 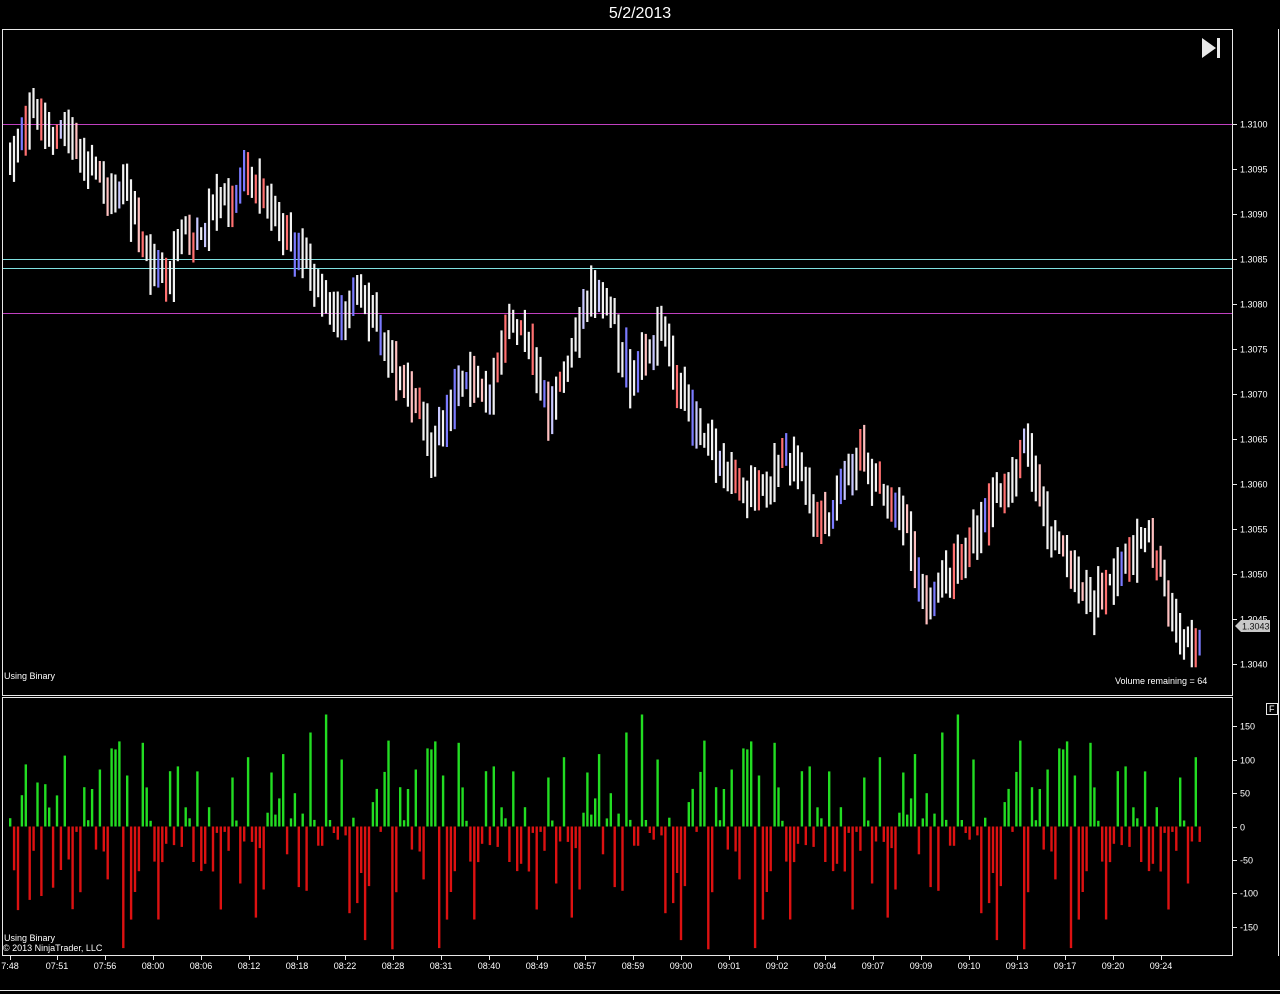 I want to click on time-tick-label: 08:12, so click(x=249, y=966).